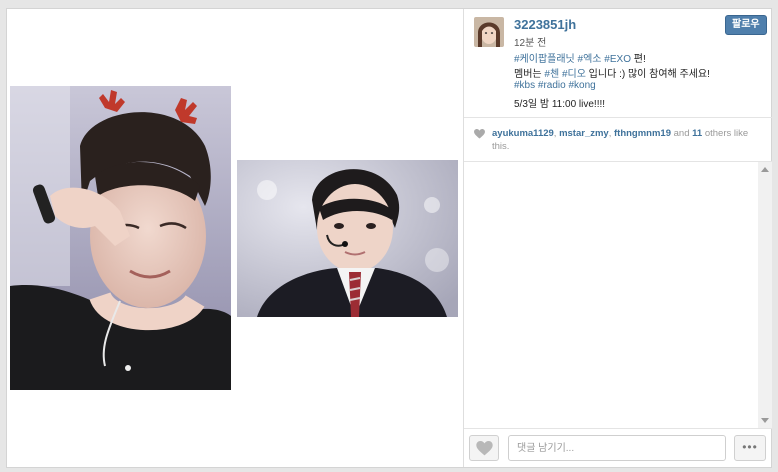 This screenshot has height=472, width=778. Describe the element at coordinates (347, 238) in the screenshot. I see `photo-member-right` at that location.